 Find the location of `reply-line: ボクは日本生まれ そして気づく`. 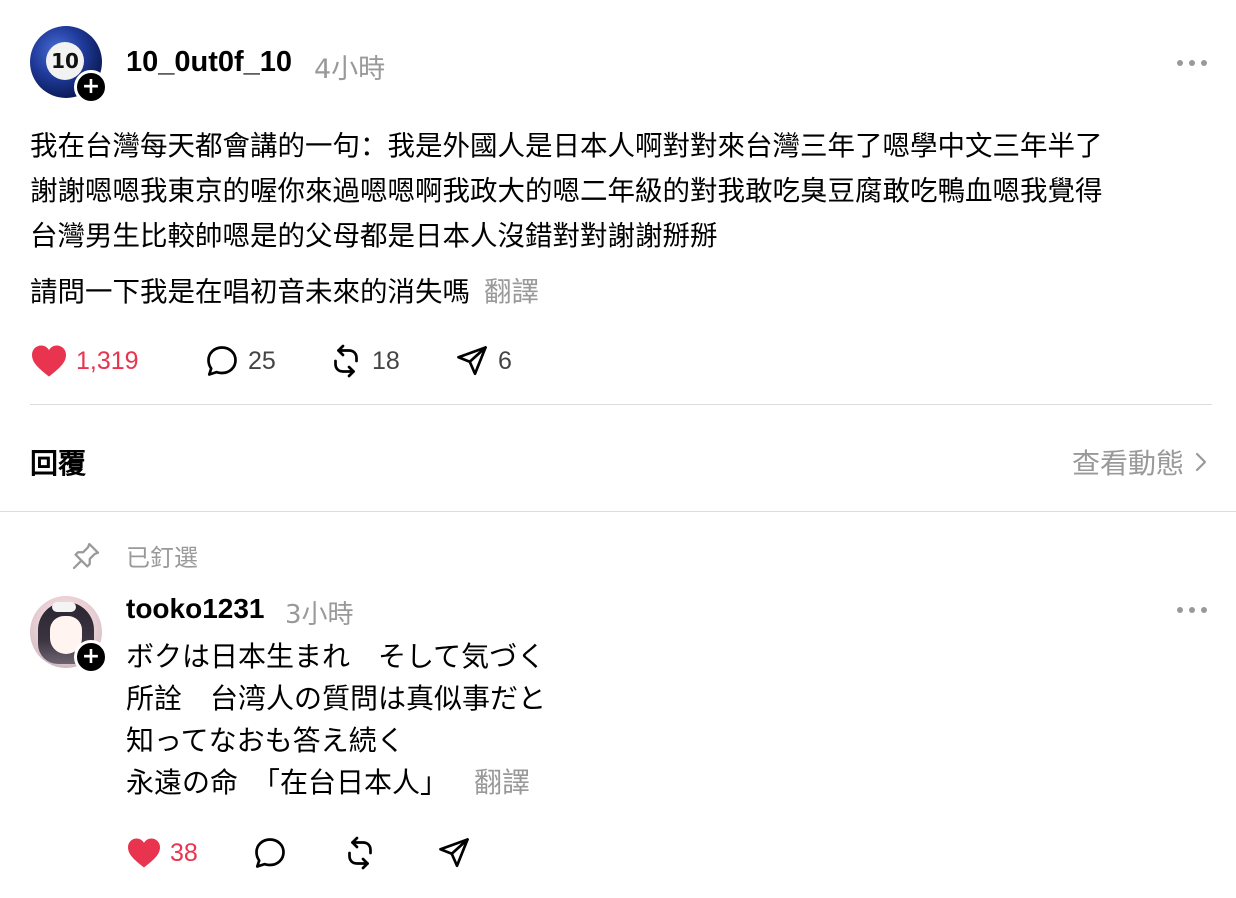

reply-line: ボクは日本生まれ そして気づく is located at coordinates (336, 656).